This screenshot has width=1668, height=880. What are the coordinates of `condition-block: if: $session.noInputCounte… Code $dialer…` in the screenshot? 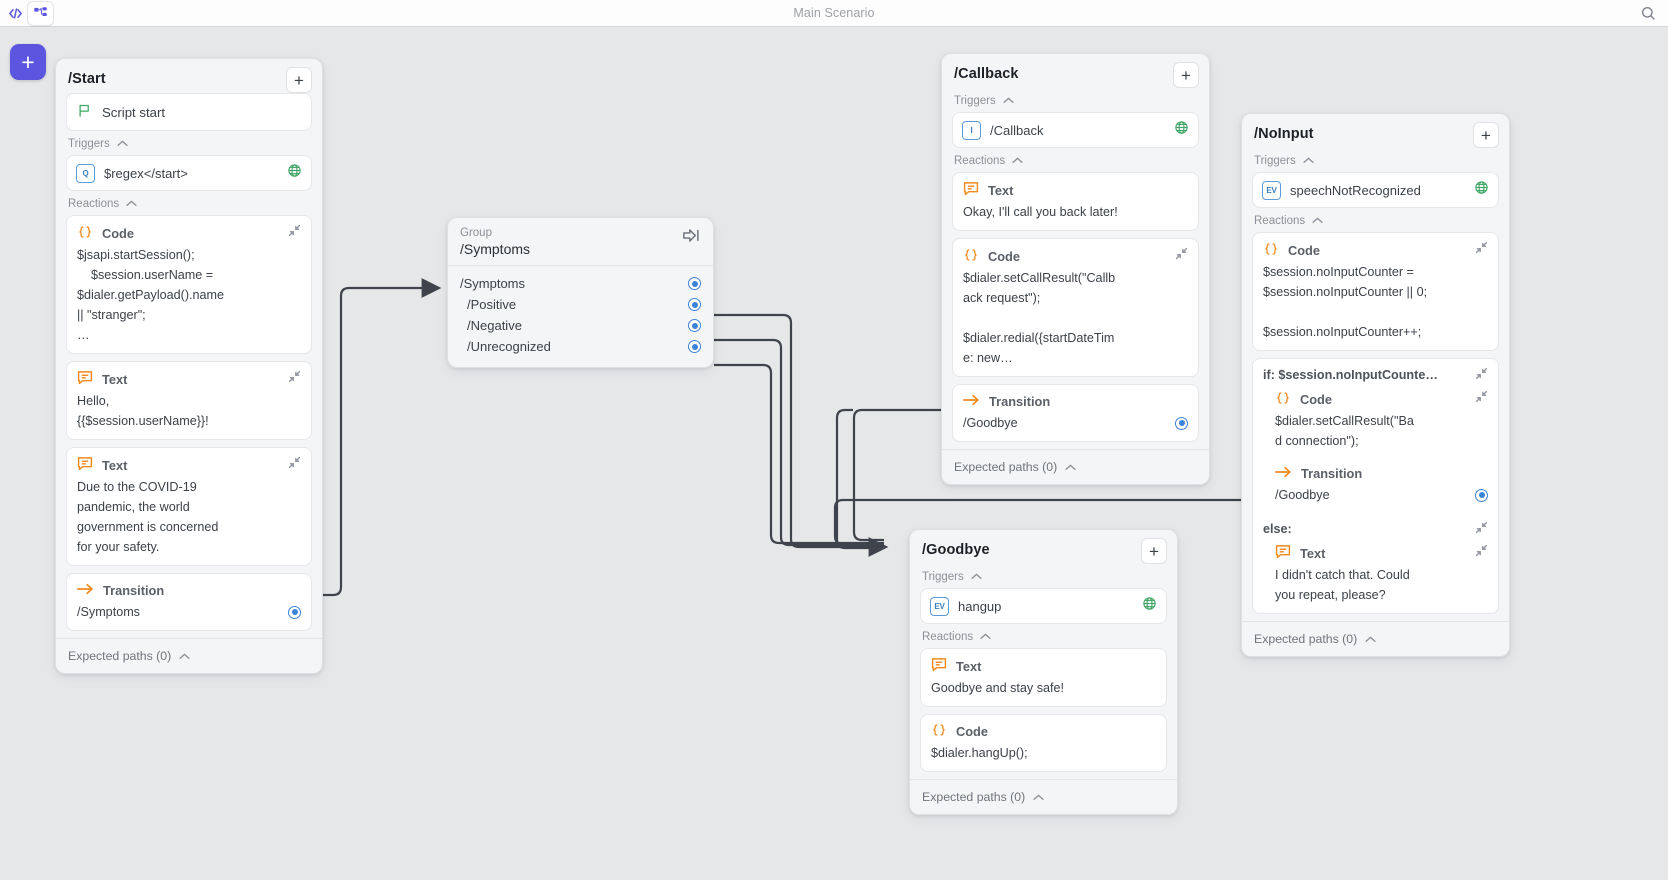 It's located at (1375, 486).